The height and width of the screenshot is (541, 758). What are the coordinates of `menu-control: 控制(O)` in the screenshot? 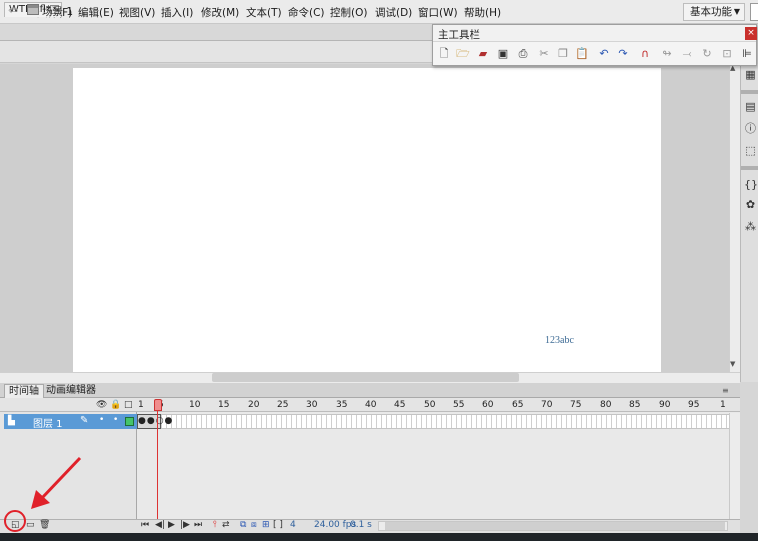 It's located at (348, 12).